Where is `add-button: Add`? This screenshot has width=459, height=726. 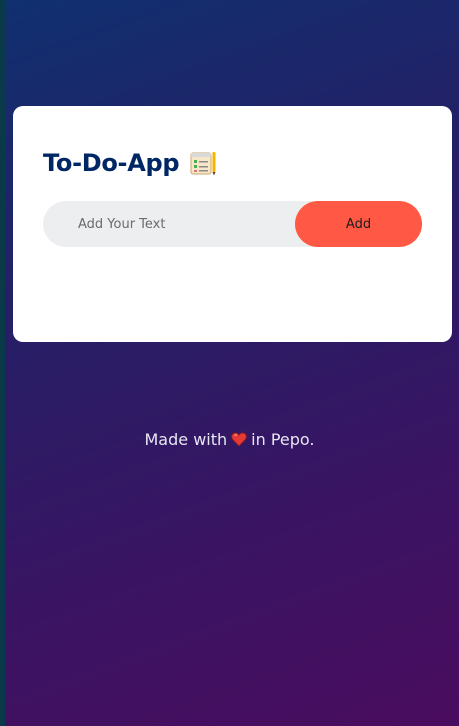
add-button: Add is located at coordinates (358, 224).